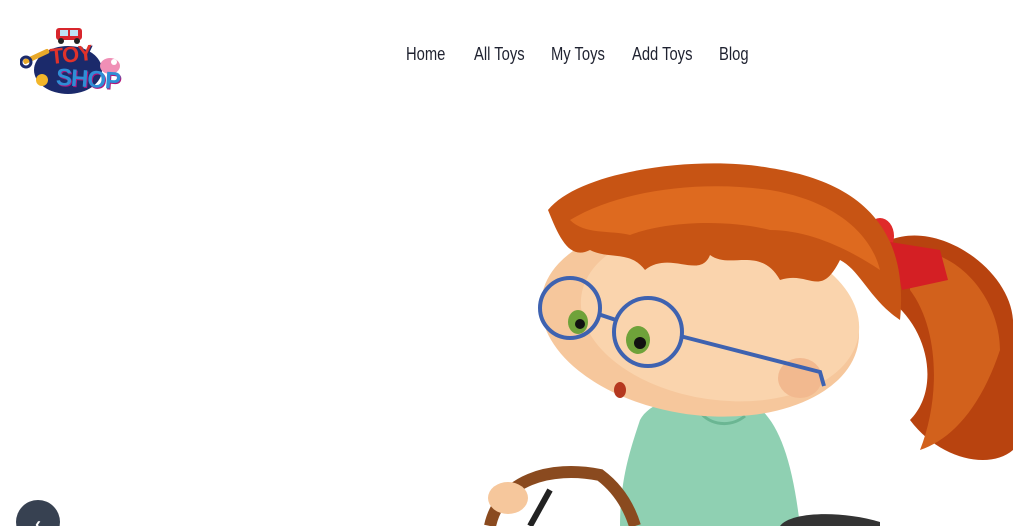  What do you see at coordinates (734, 54) in the screenshot?
I see `nav-link-blog: Blog` at bounding box center [734, 54].